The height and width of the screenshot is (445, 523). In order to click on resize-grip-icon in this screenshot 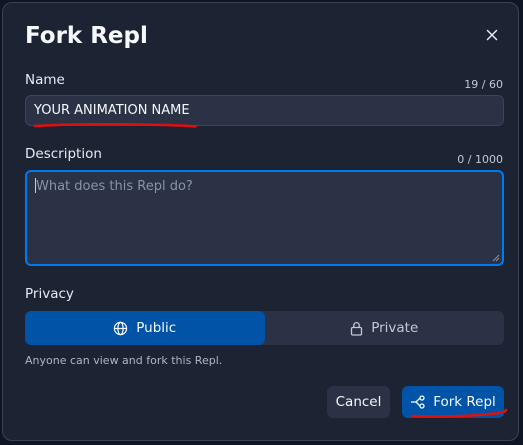, I will do `click(496, 258)`.